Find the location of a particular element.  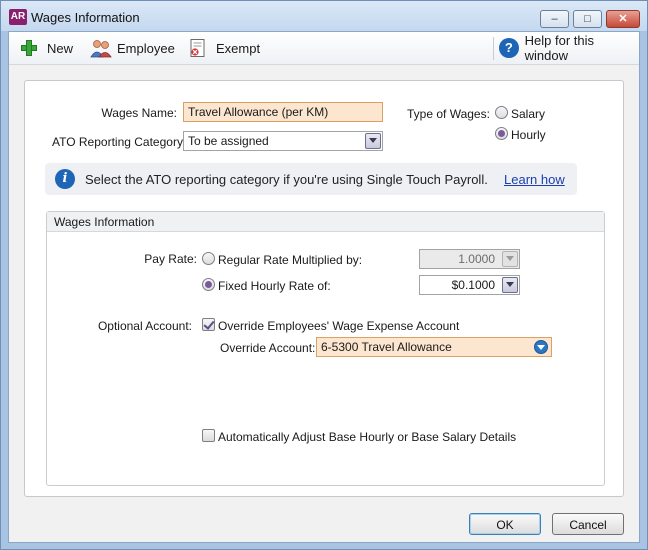

wages-name-label: Wages Name: is located at coordinates (139, 113).